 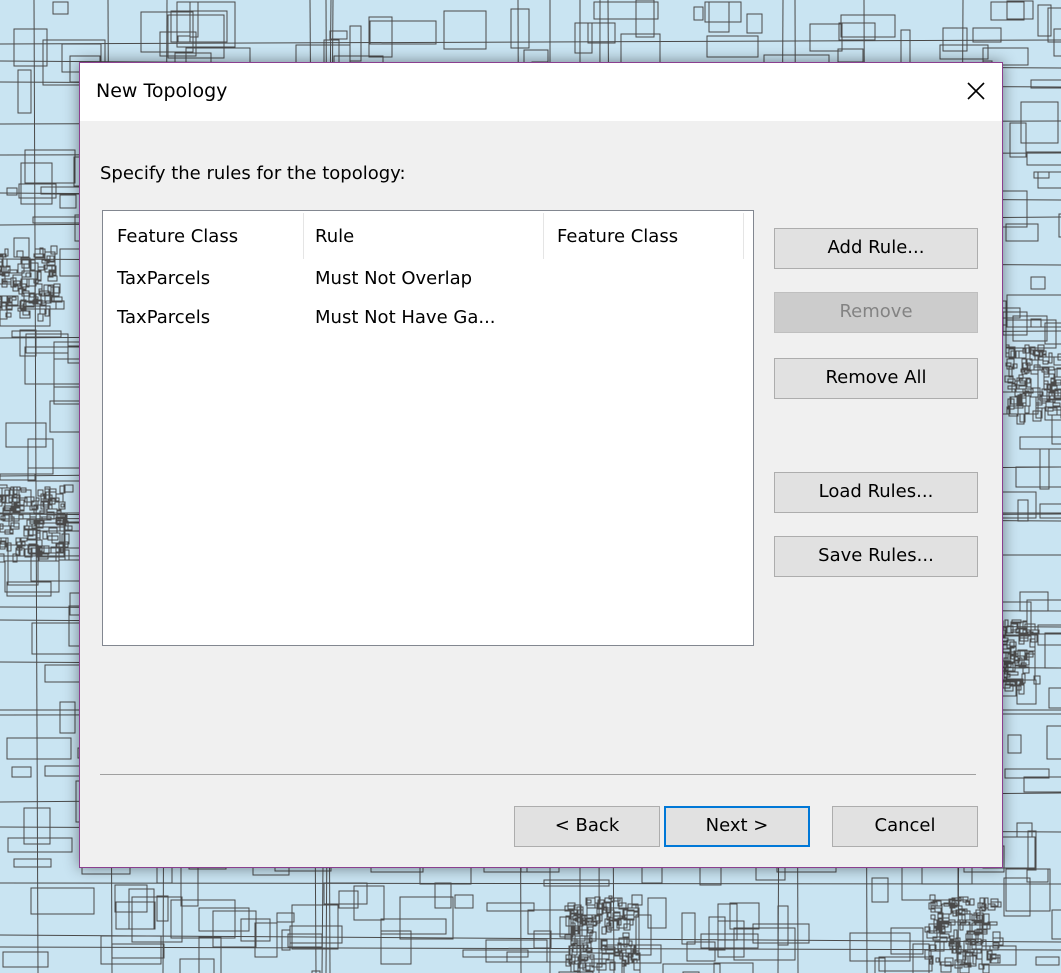 I want to click on rules-list-header: Feature Class Rule Feature Class, so click(x=428, y=236).